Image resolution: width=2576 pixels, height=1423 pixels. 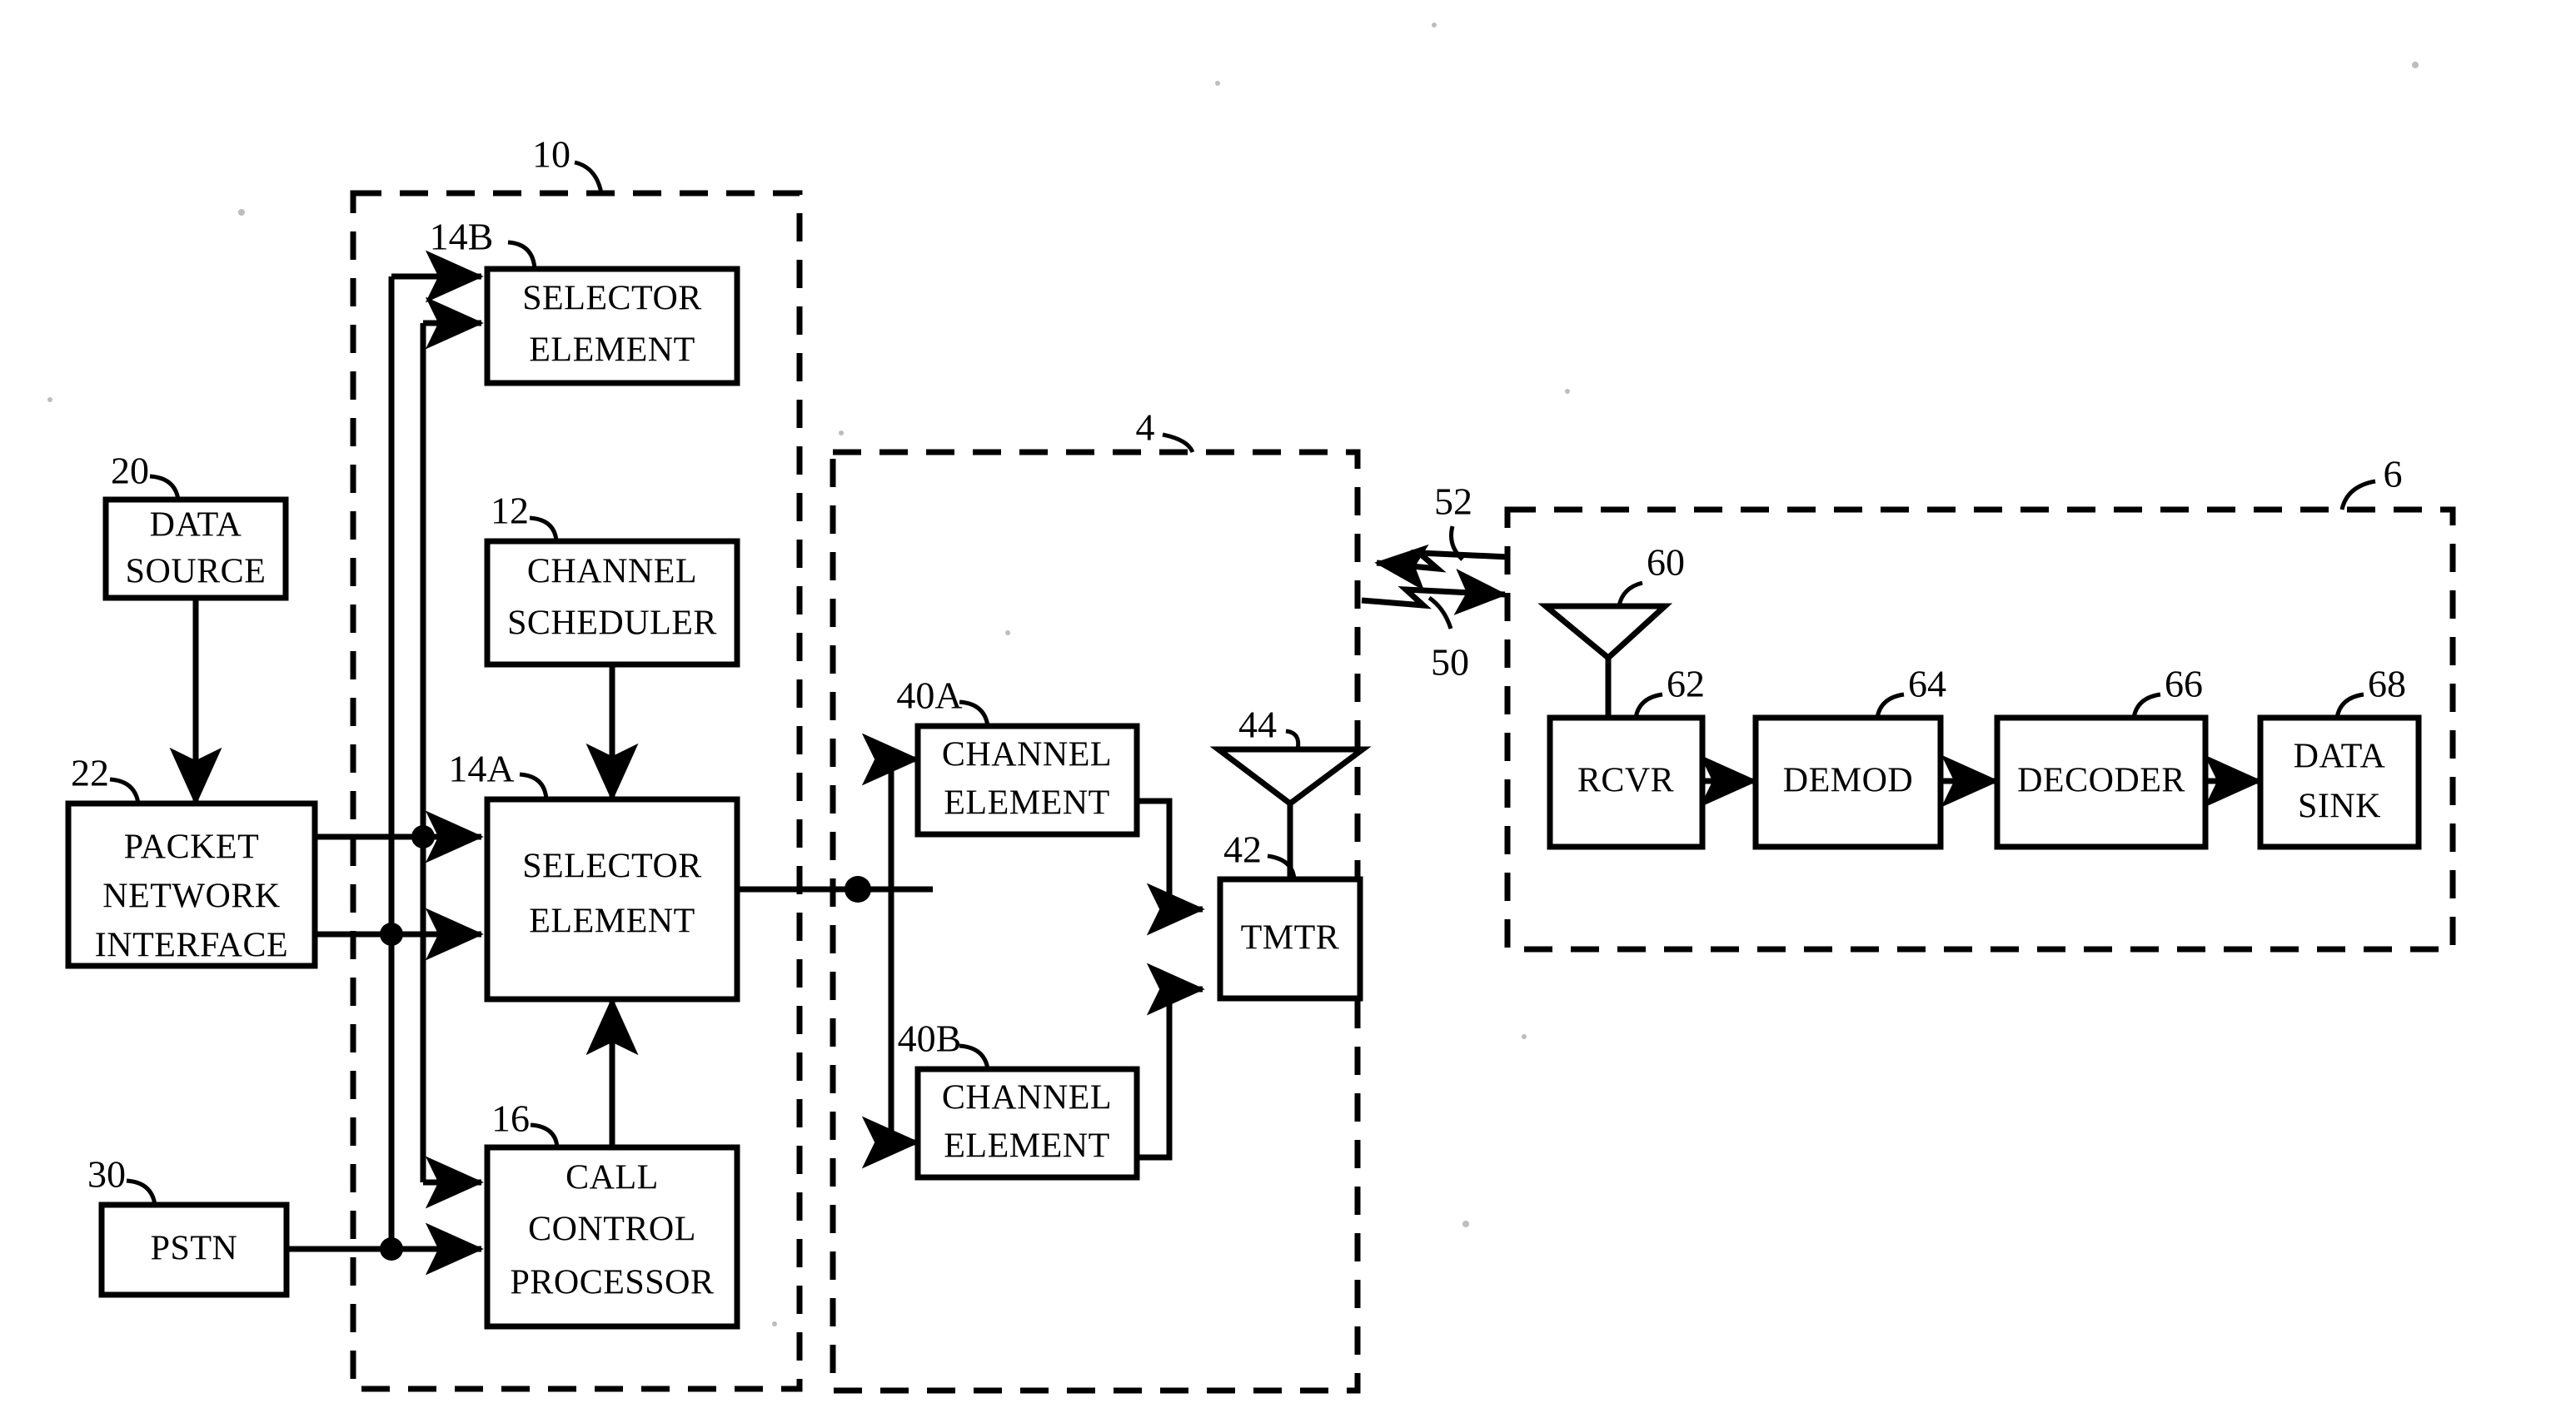 I want to click on label-64-demod: DEMOD, so click(x=1848, y=781).